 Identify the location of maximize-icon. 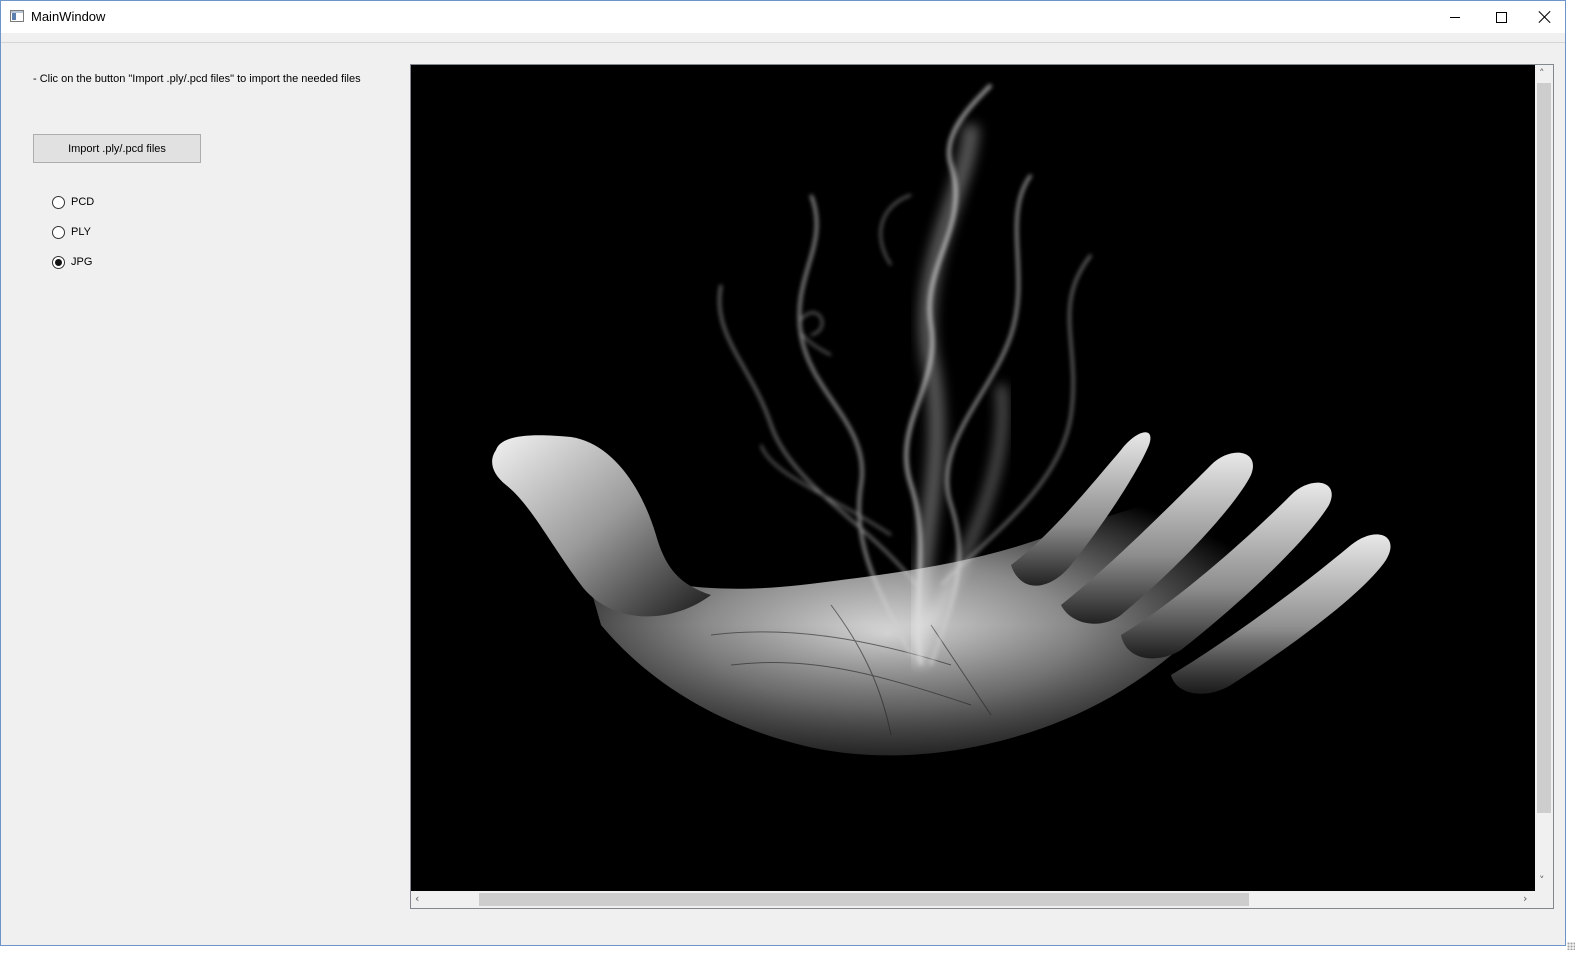
(1501, 17).